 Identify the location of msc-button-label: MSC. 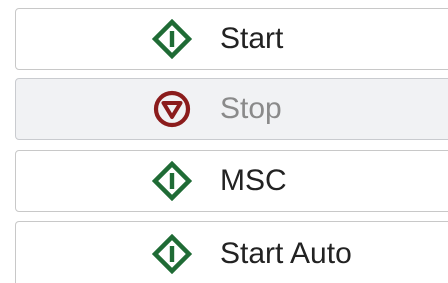
(253, 180).